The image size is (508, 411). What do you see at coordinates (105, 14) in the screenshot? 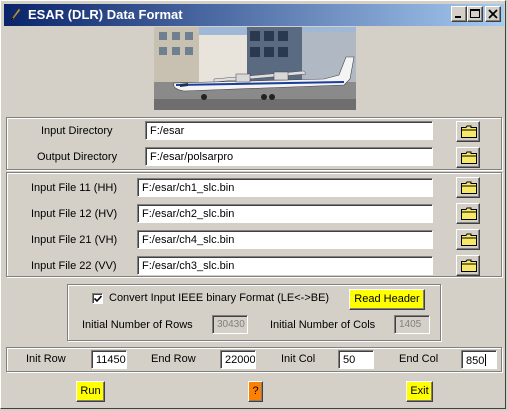
I see `window-title: ESAR (DLR) Data Format` at bounding box center [105, 14].